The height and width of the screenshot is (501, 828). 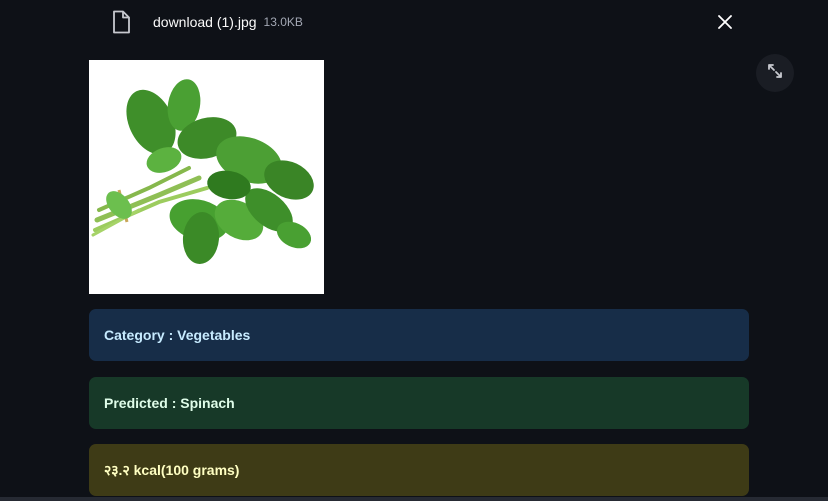 I want to click on remove-file-button, so click(x=725, y=23).